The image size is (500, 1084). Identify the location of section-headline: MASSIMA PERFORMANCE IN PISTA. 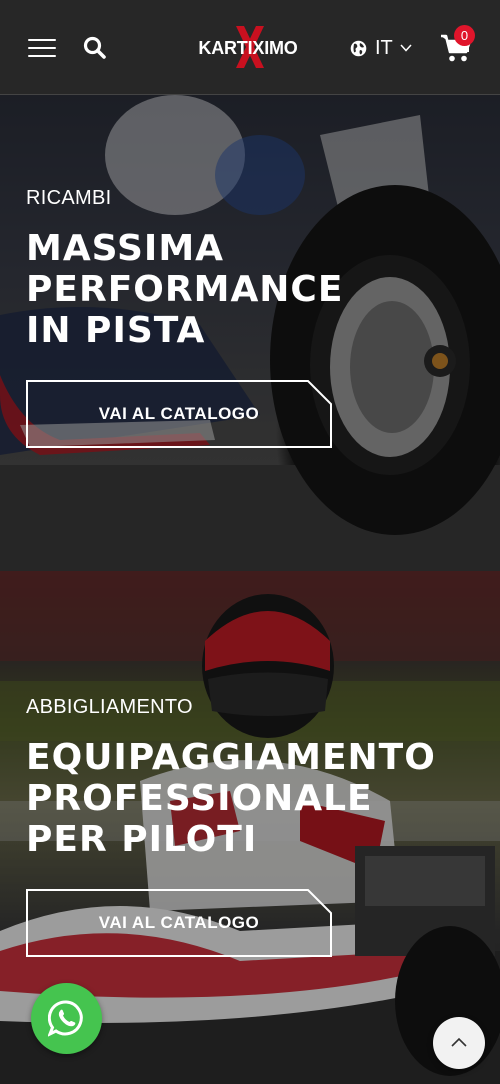
(256, 289).